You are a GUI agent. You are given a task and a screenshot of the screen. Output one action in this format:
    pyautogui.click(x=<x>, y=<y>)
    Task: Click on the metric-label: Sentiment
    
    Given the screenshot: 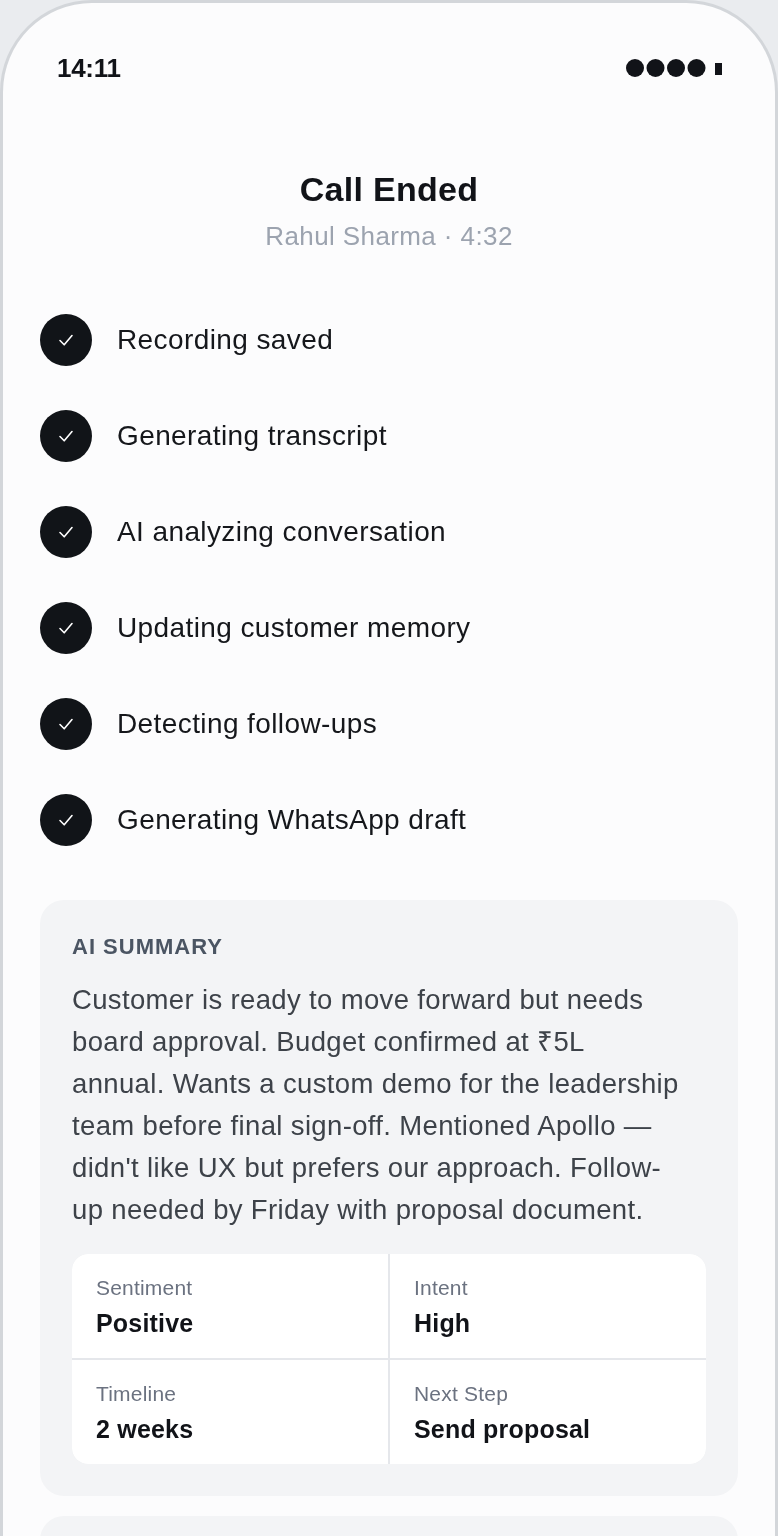 What is the action you would take?
    pyautogui.click(x=145, y=1288)
    